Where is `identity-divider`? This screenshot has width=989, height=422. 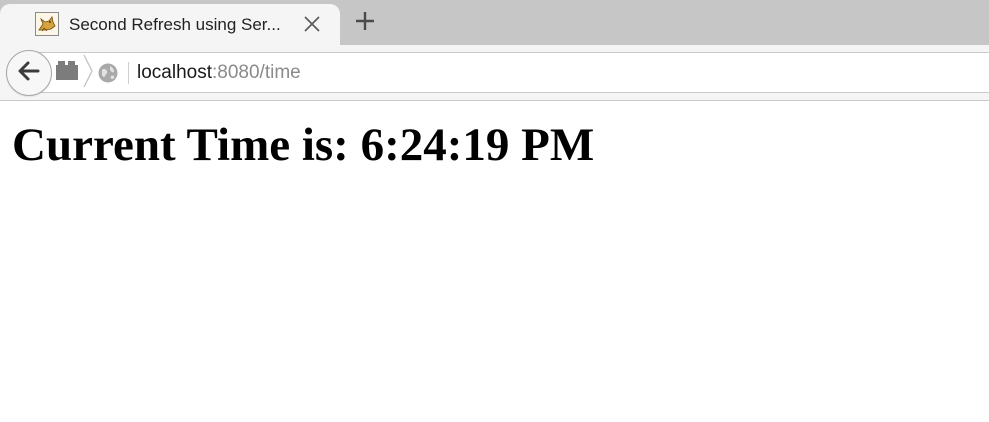
identity-divider is located at coordinates (88, 71).